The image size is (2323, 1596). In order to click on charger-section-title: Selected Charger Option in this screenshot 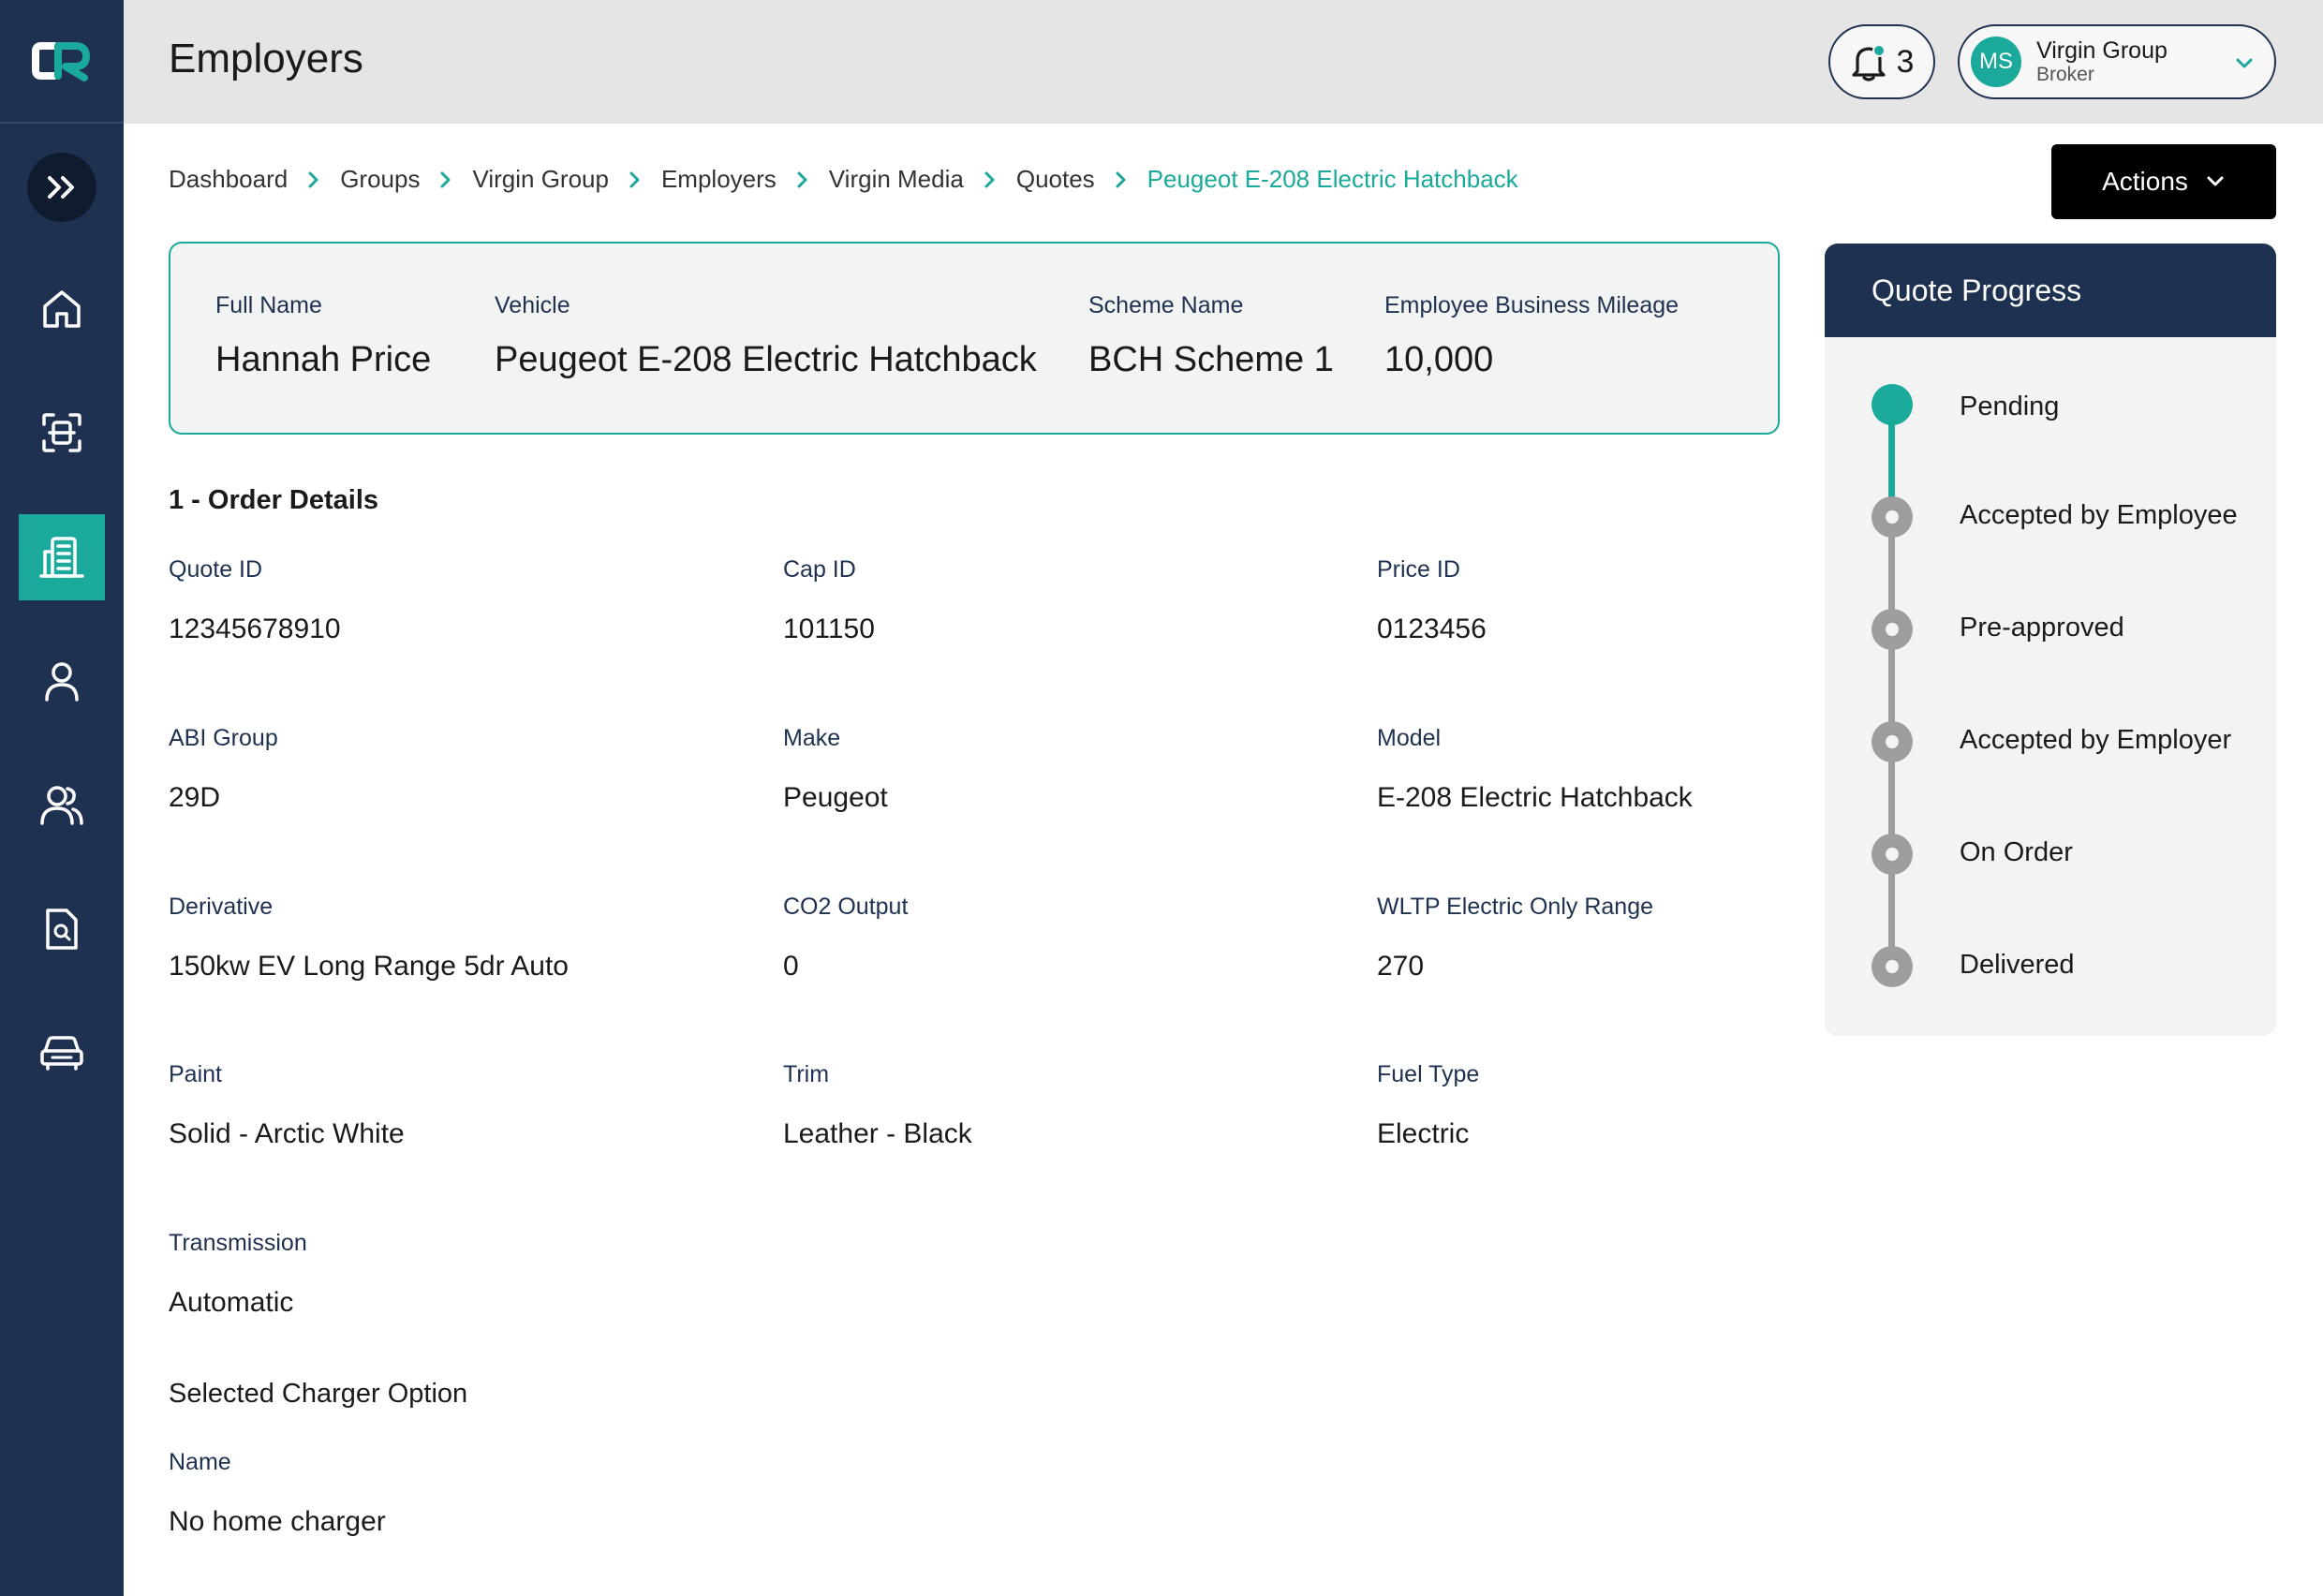, I will do `click(318, 1394)`.